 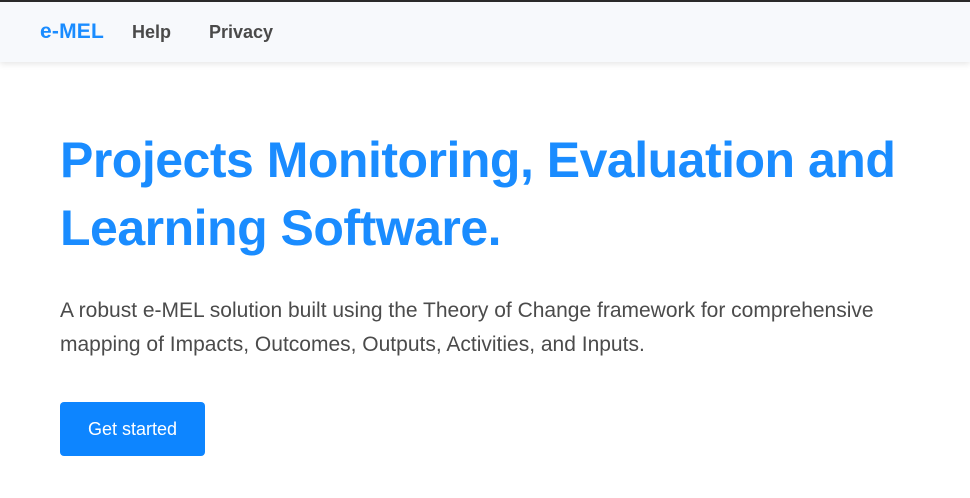 I want to click on top-navbar: e-MEL Help Privacy, so click(x=485, y=32).